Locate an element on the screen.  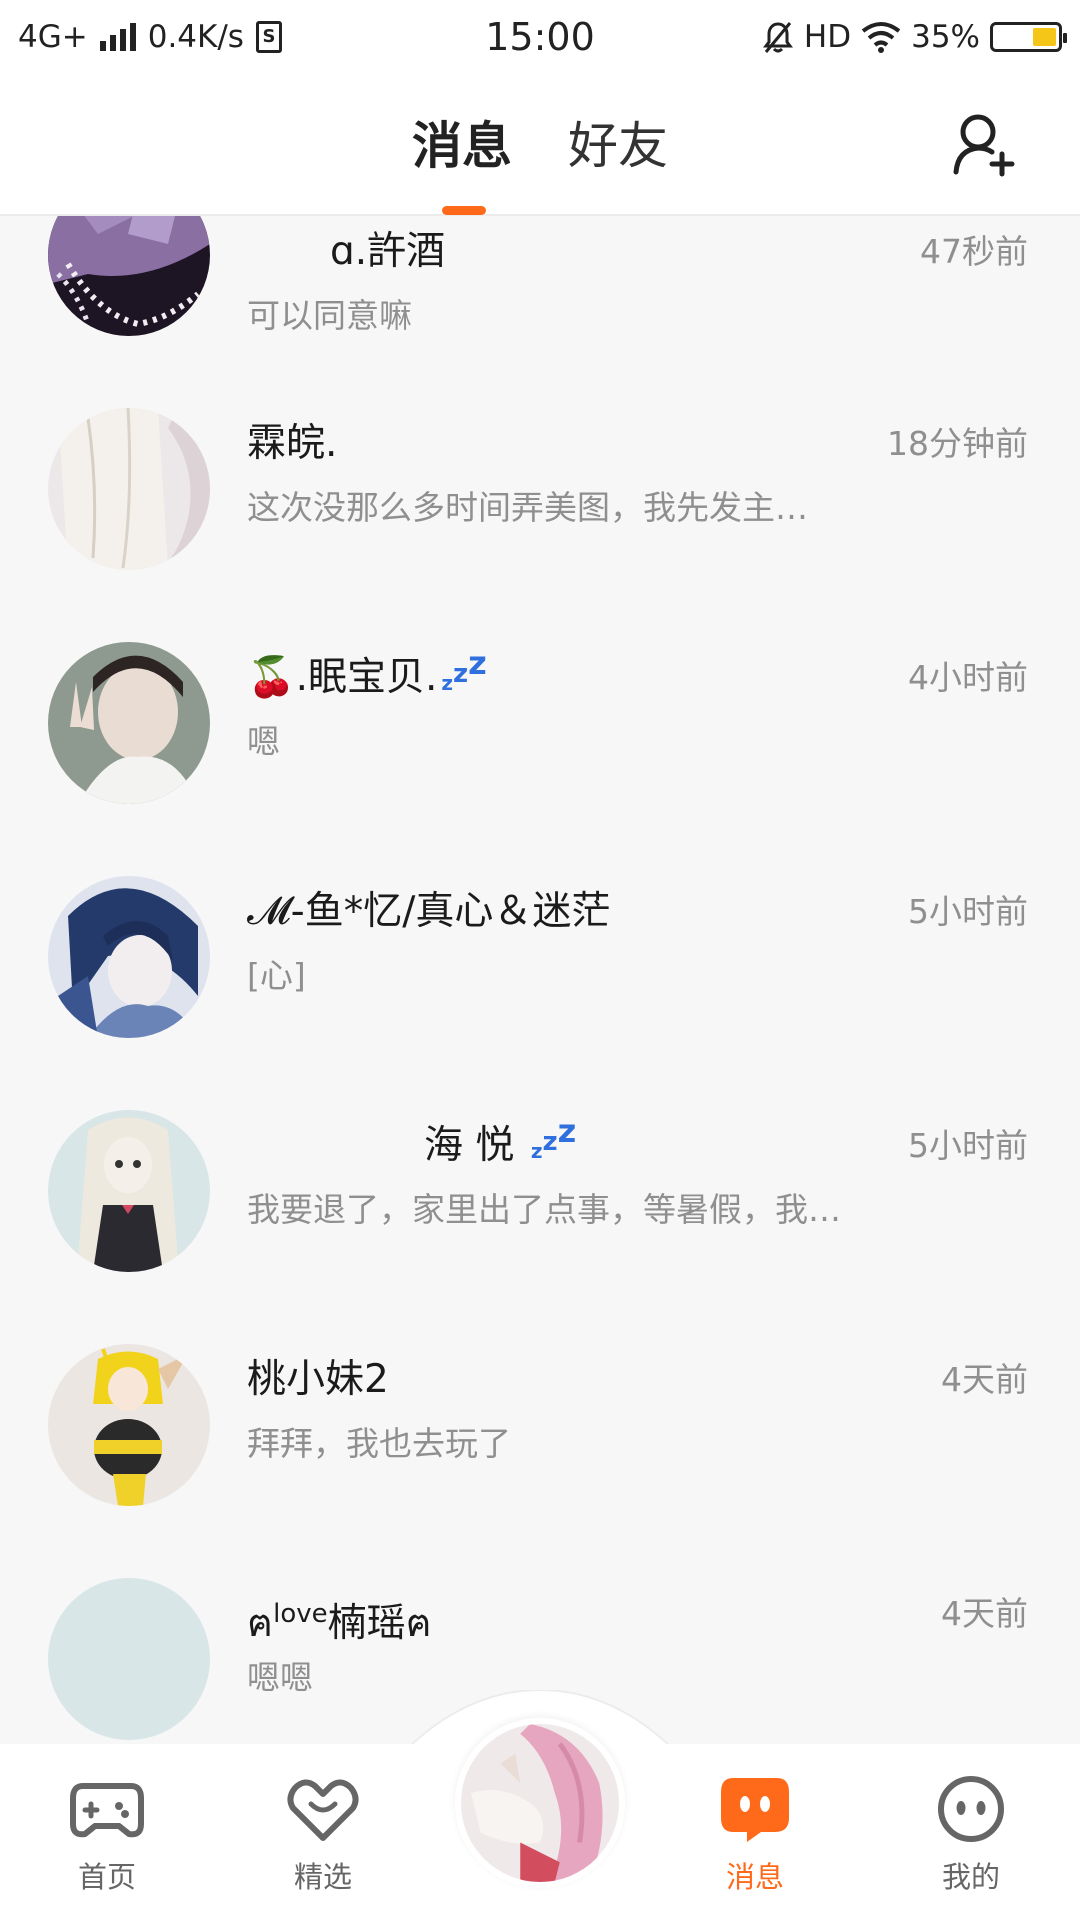
conversation-row: 🍒.眠宝贝. zzz 4小时前 嗯 is located at coordinates (540, 723).